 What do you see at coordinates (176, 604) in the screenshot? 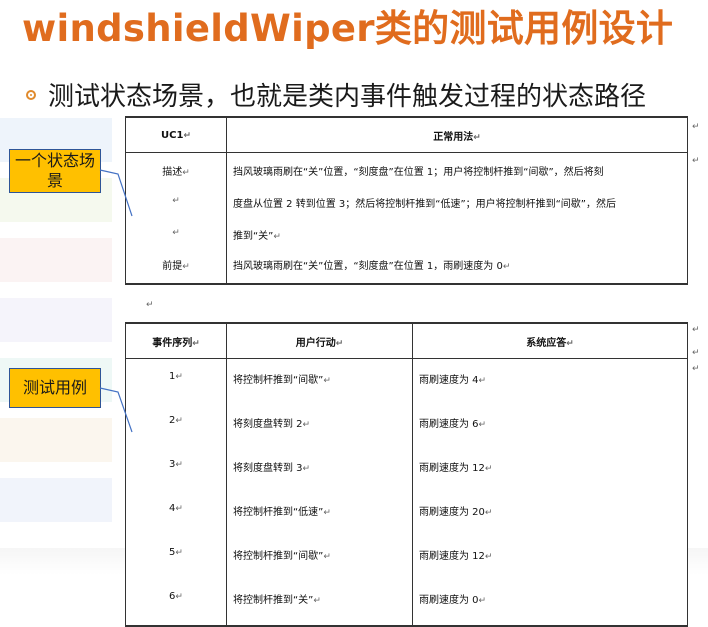
I see `event-seq-cell: 6↵` at bounding box center [176, 604].